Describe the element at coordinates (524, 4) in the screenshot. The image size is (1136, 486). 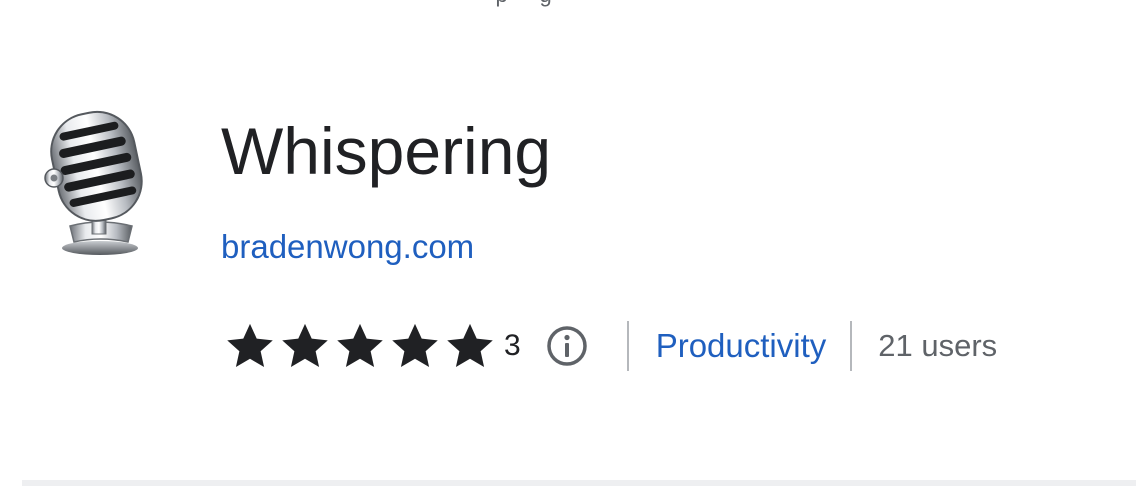
I see `clipped-heading-text: · p ·· g ·` at that location.